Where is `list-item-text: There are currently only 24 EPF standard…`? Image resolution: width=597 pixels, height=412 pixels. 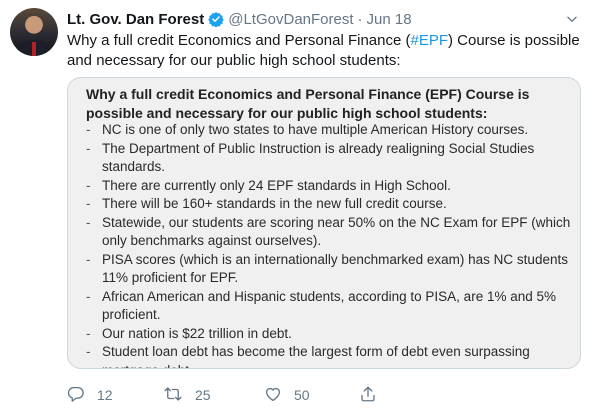 list-item-text: There are currently only 24 EPF standard… is located at coordinates (276, 185).